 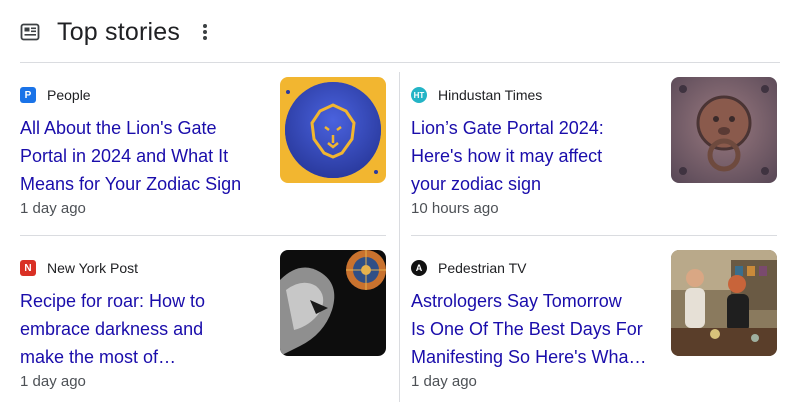 What do you see at coordinates (419, 95) in the screenshot?
I see `hindustan-times-logo-icon: HT` at bounding box center [419, 95].